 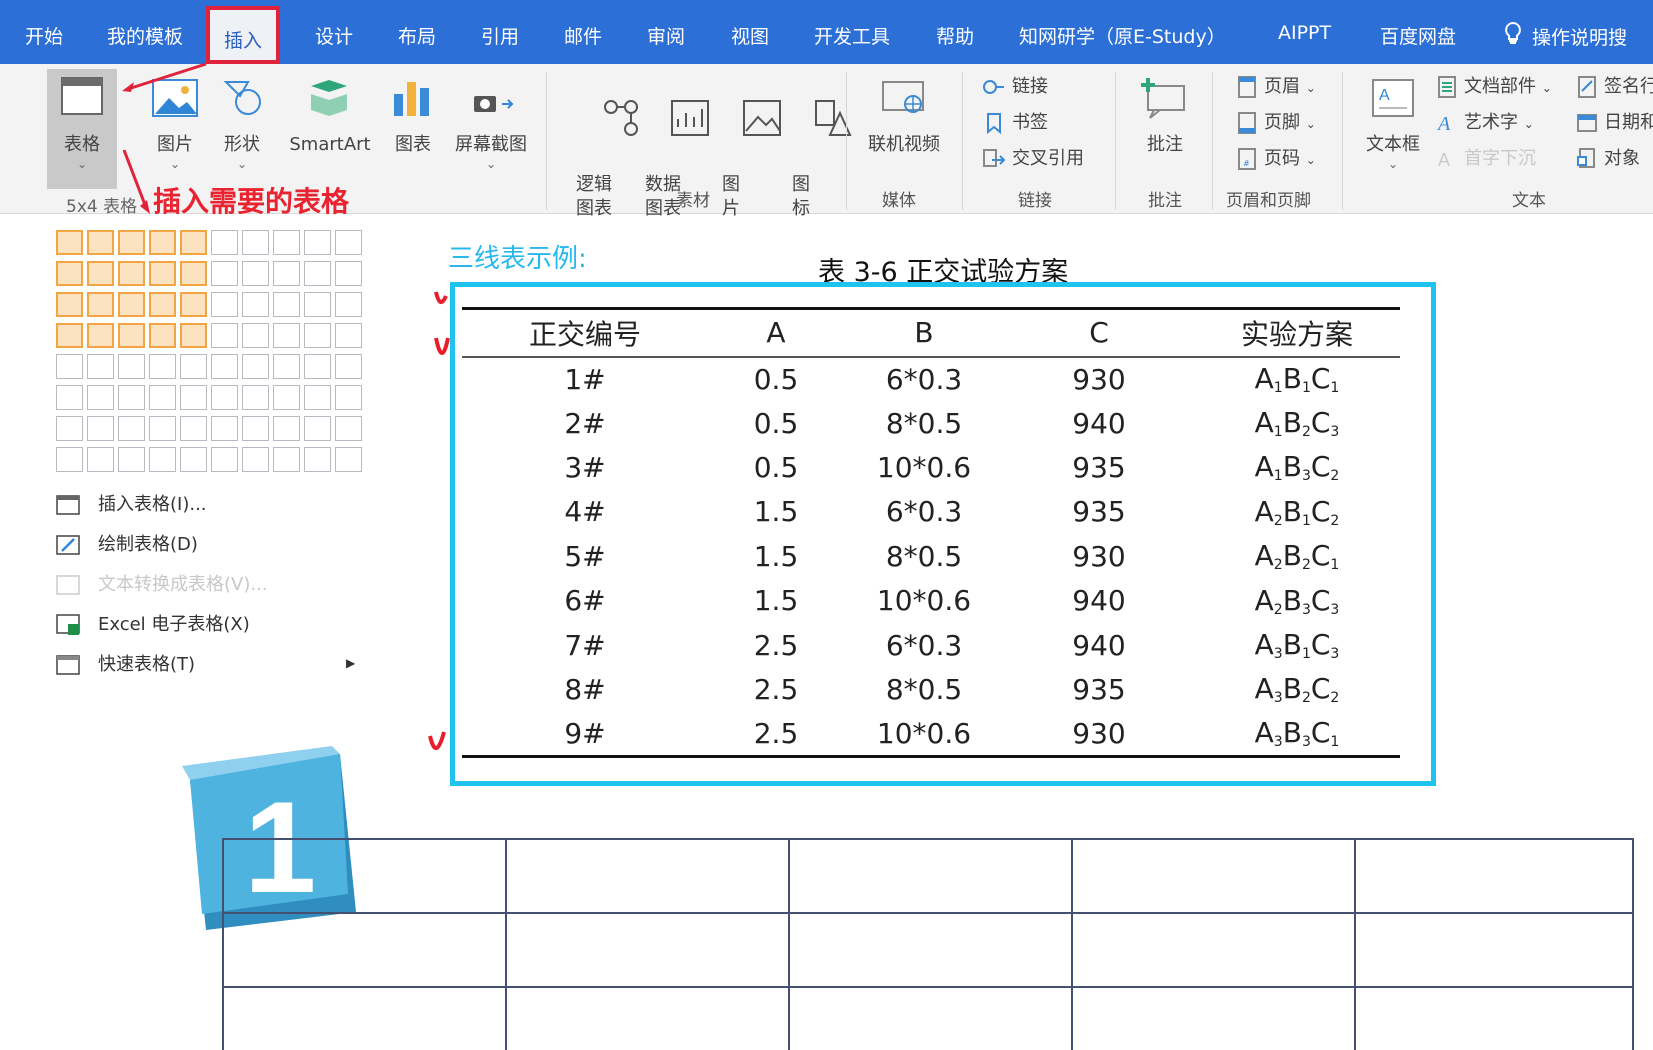 I want to click on table-cell: 3#, so click(x=585, y=467).